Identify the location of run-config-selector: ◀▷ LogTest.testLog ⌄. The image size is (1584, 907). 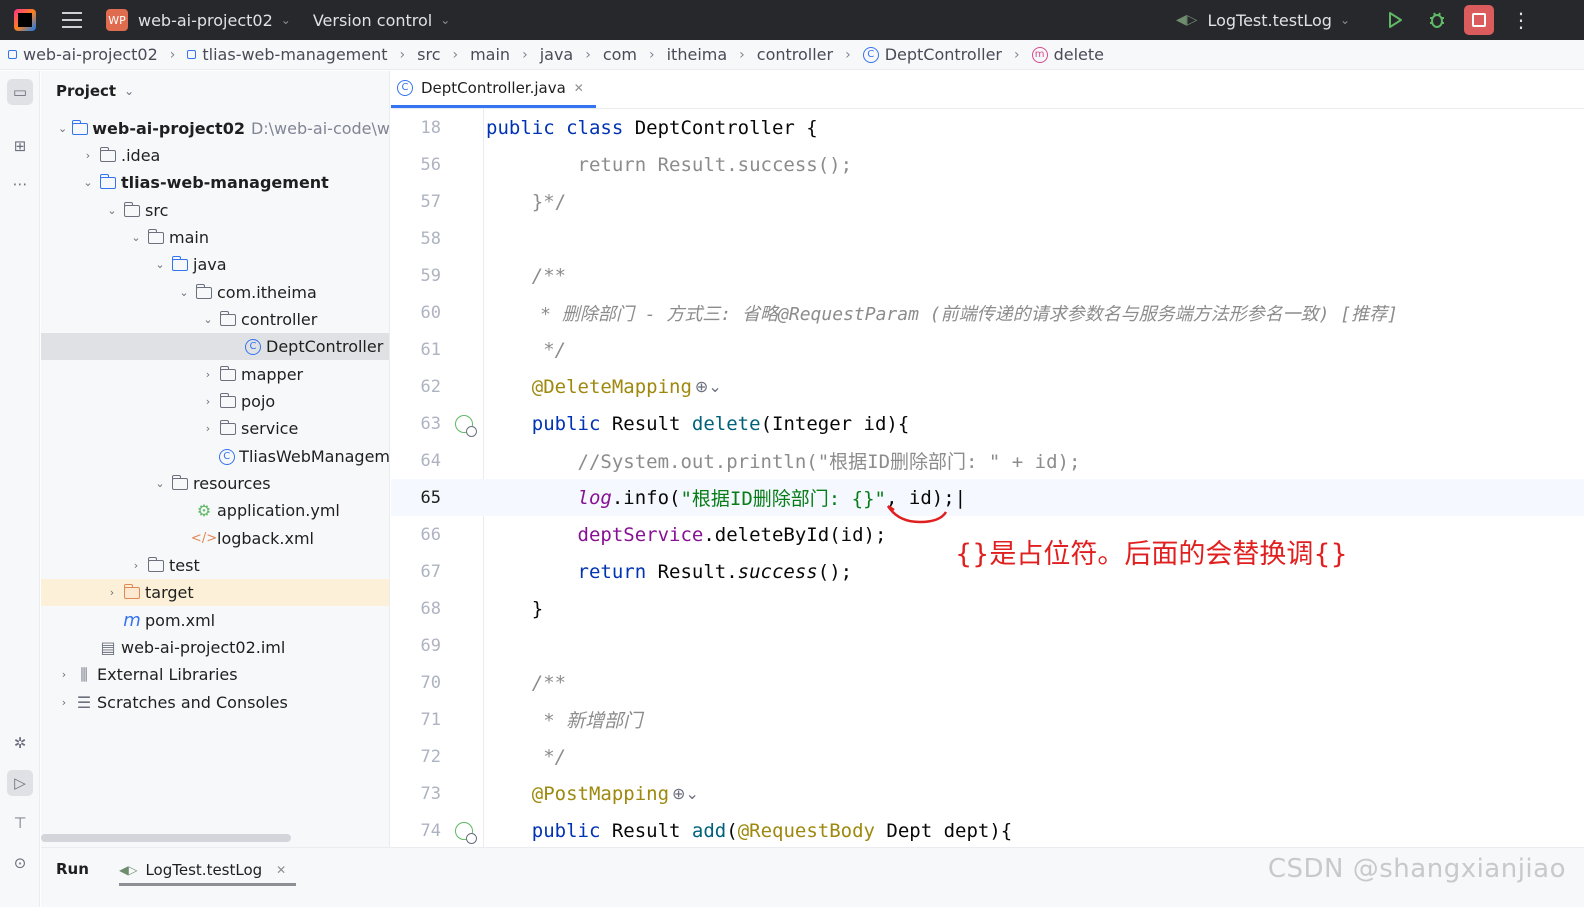
(1263, 20).